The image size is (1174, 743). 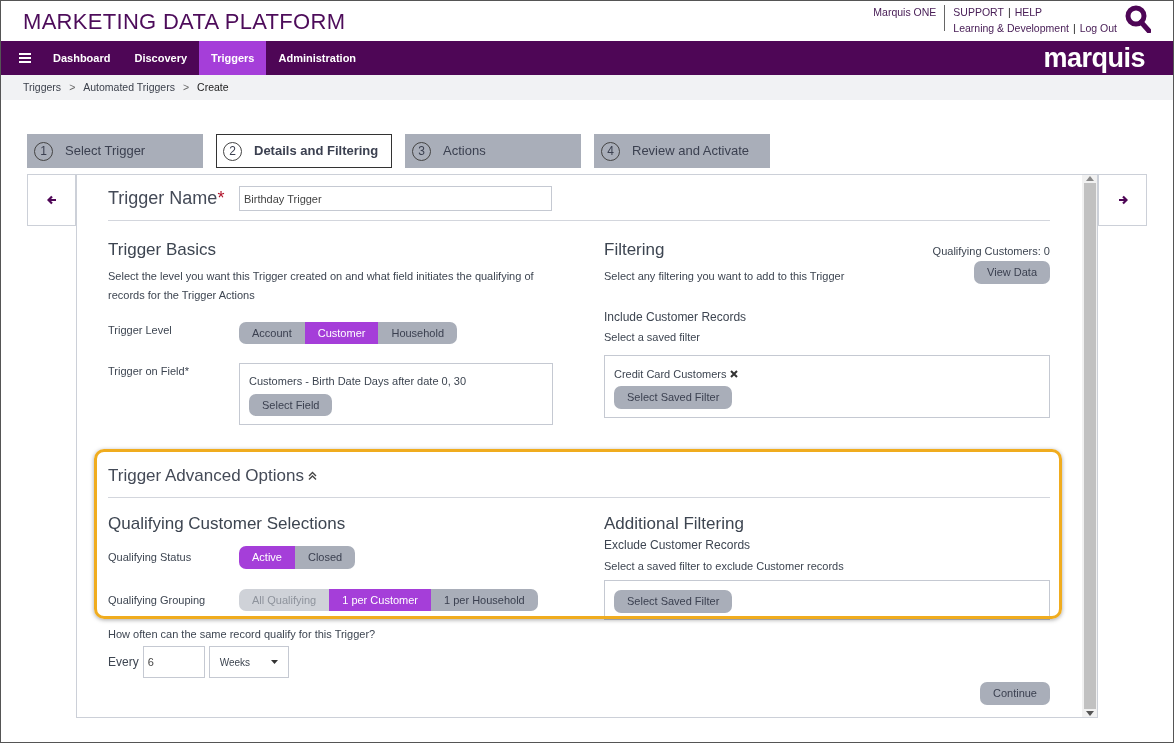 What do you see at coordinates (678, 545) in the screenshot?
I see `subsection-title: Exclude Customer Records` at bounding box center [678, 545].